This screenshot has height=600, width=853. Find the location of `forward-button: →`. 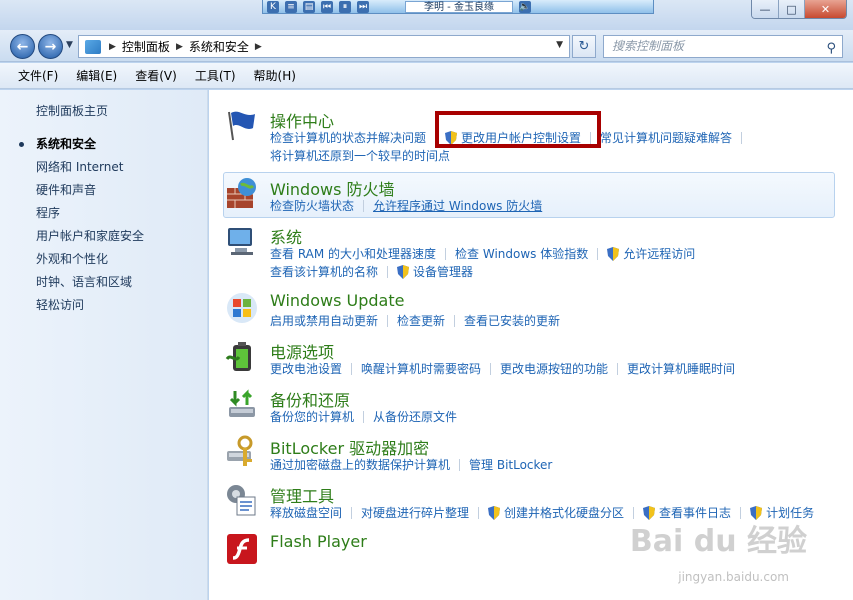

forward-button: → is located at coordinates (50, 46).